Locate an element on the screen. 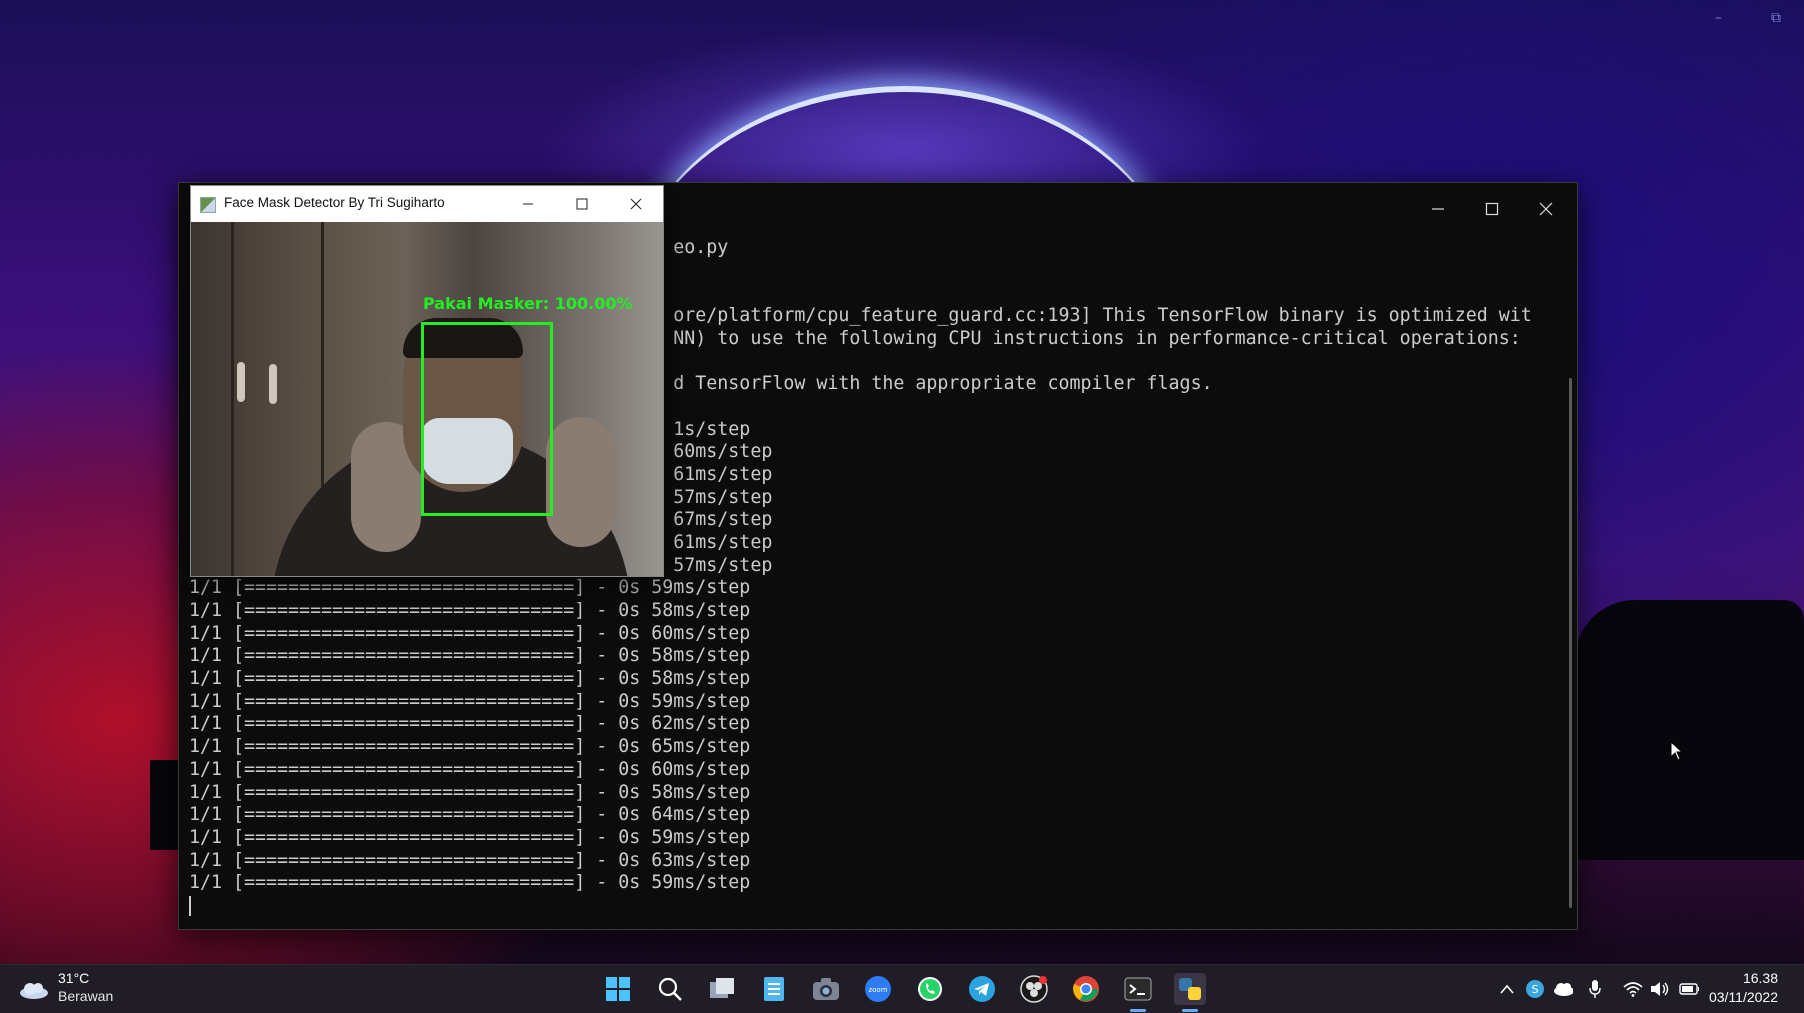 The image size is (1804, 1013). battery-icon is located at coordinates (1689, 989).